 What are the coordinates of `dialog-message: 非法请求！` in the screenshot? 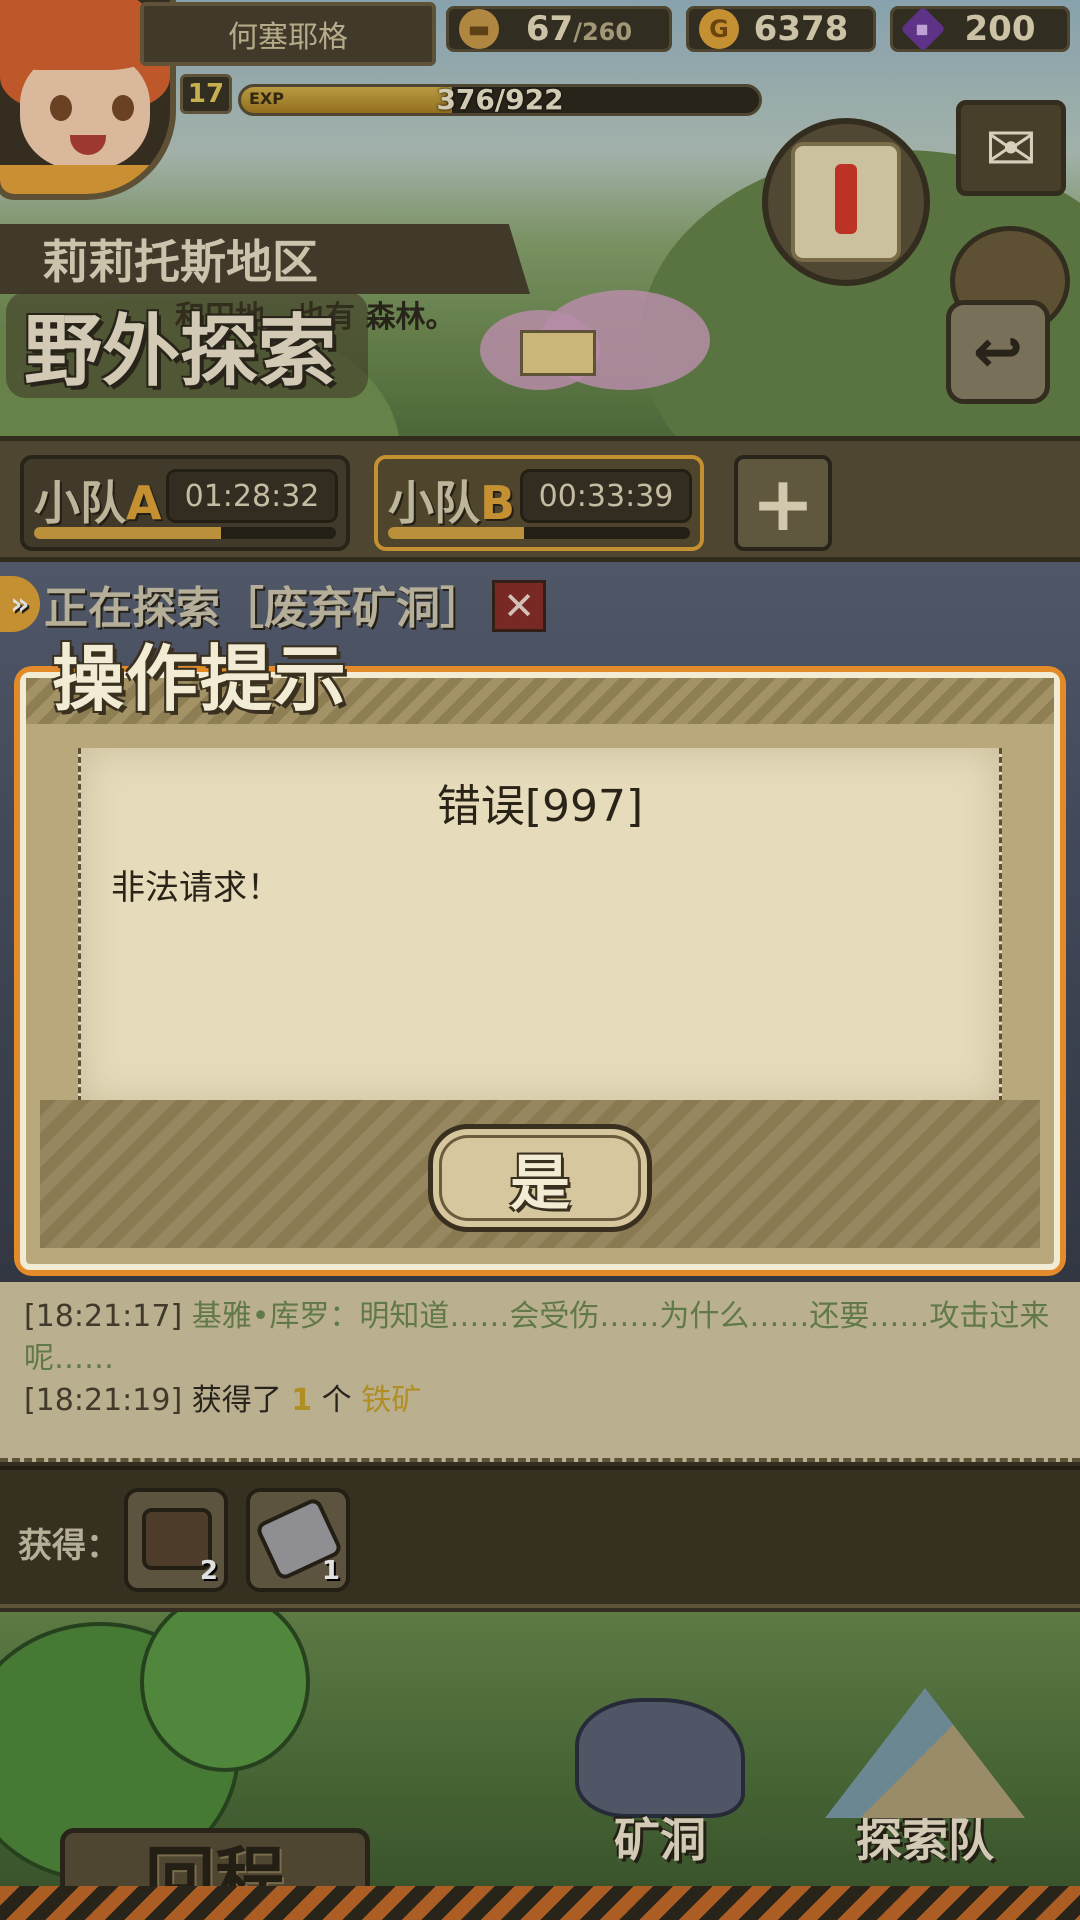 It's located at (196, 888).